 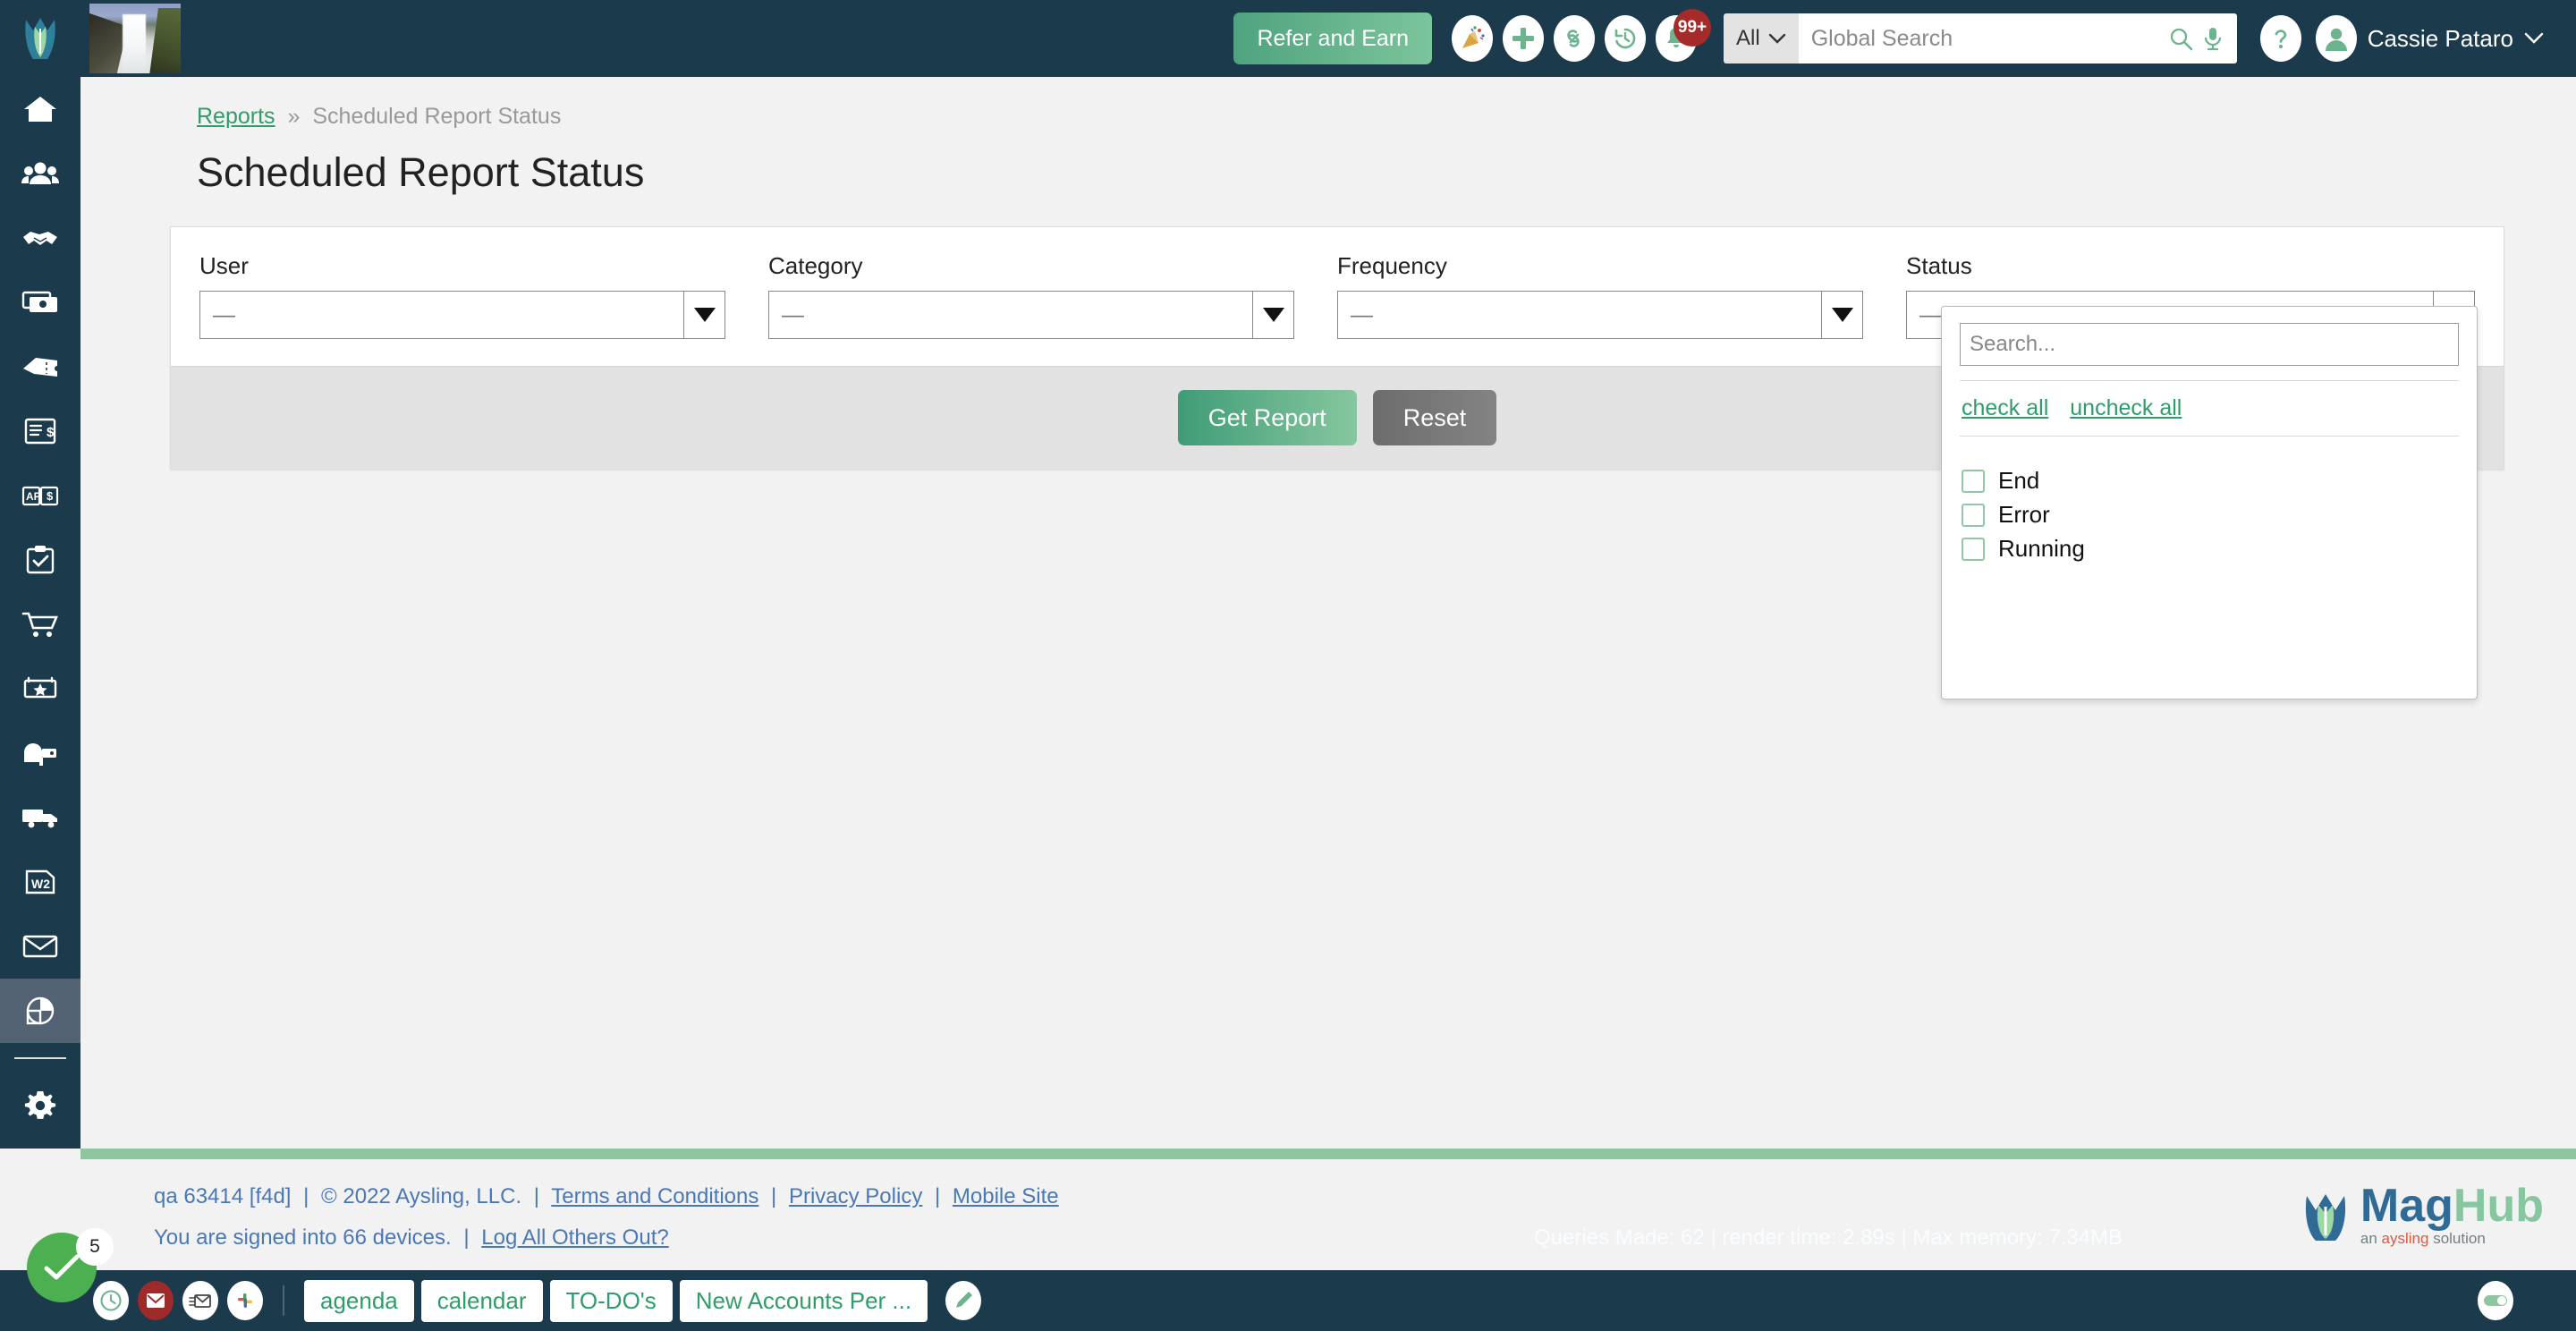 I want to click on search-input, so click(x=1985, y=38).